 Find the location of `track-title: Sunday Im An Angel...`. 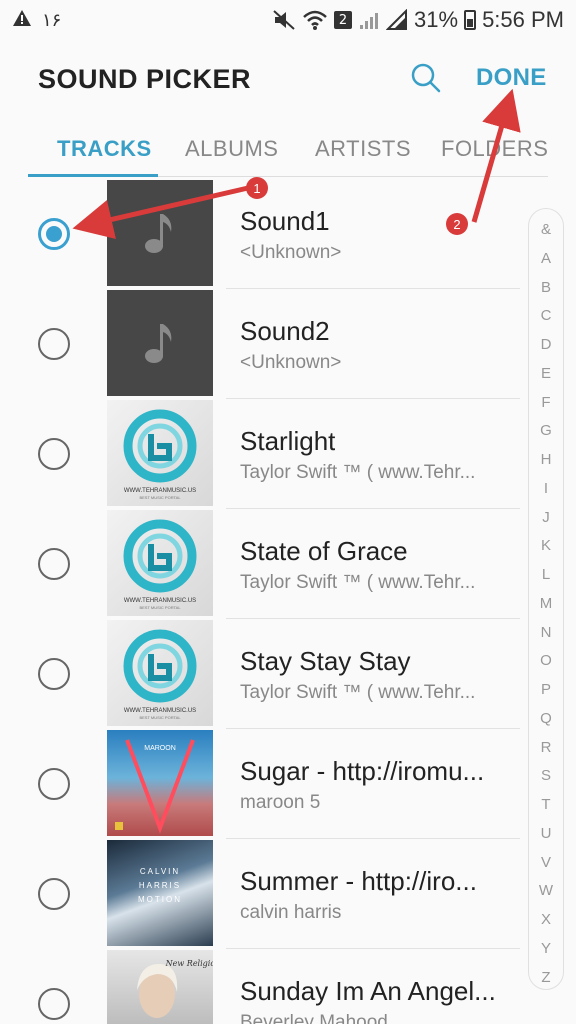

track-title: Sunday Im An Angel... is located at coordinates (368, 991).